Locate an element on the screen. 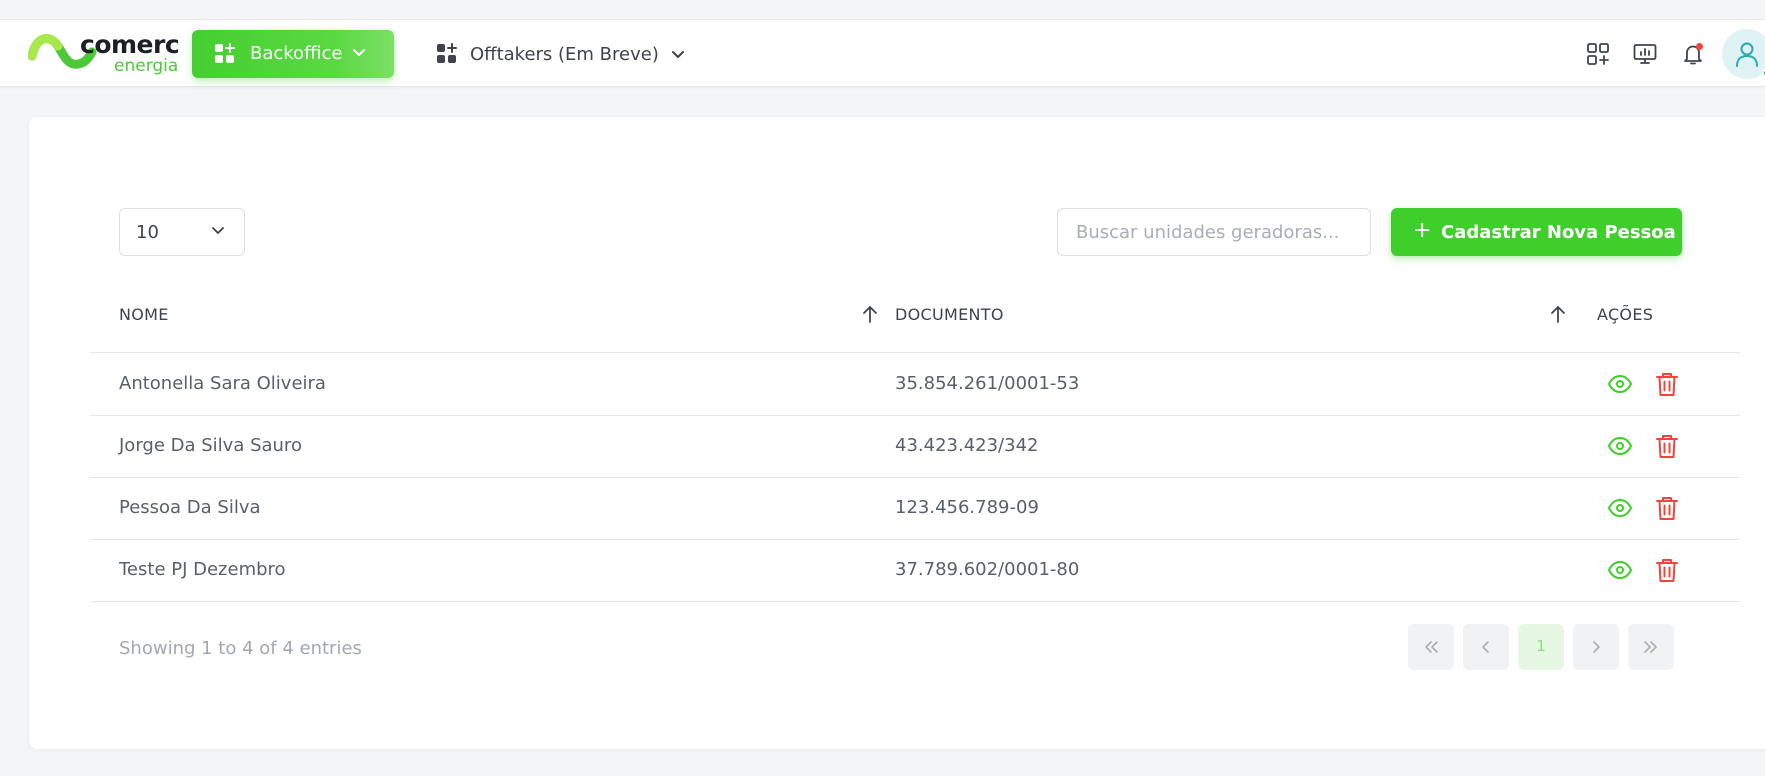  entries-info: Showing 1 to 4 of 4 entries is located at coordinates (240, 648).